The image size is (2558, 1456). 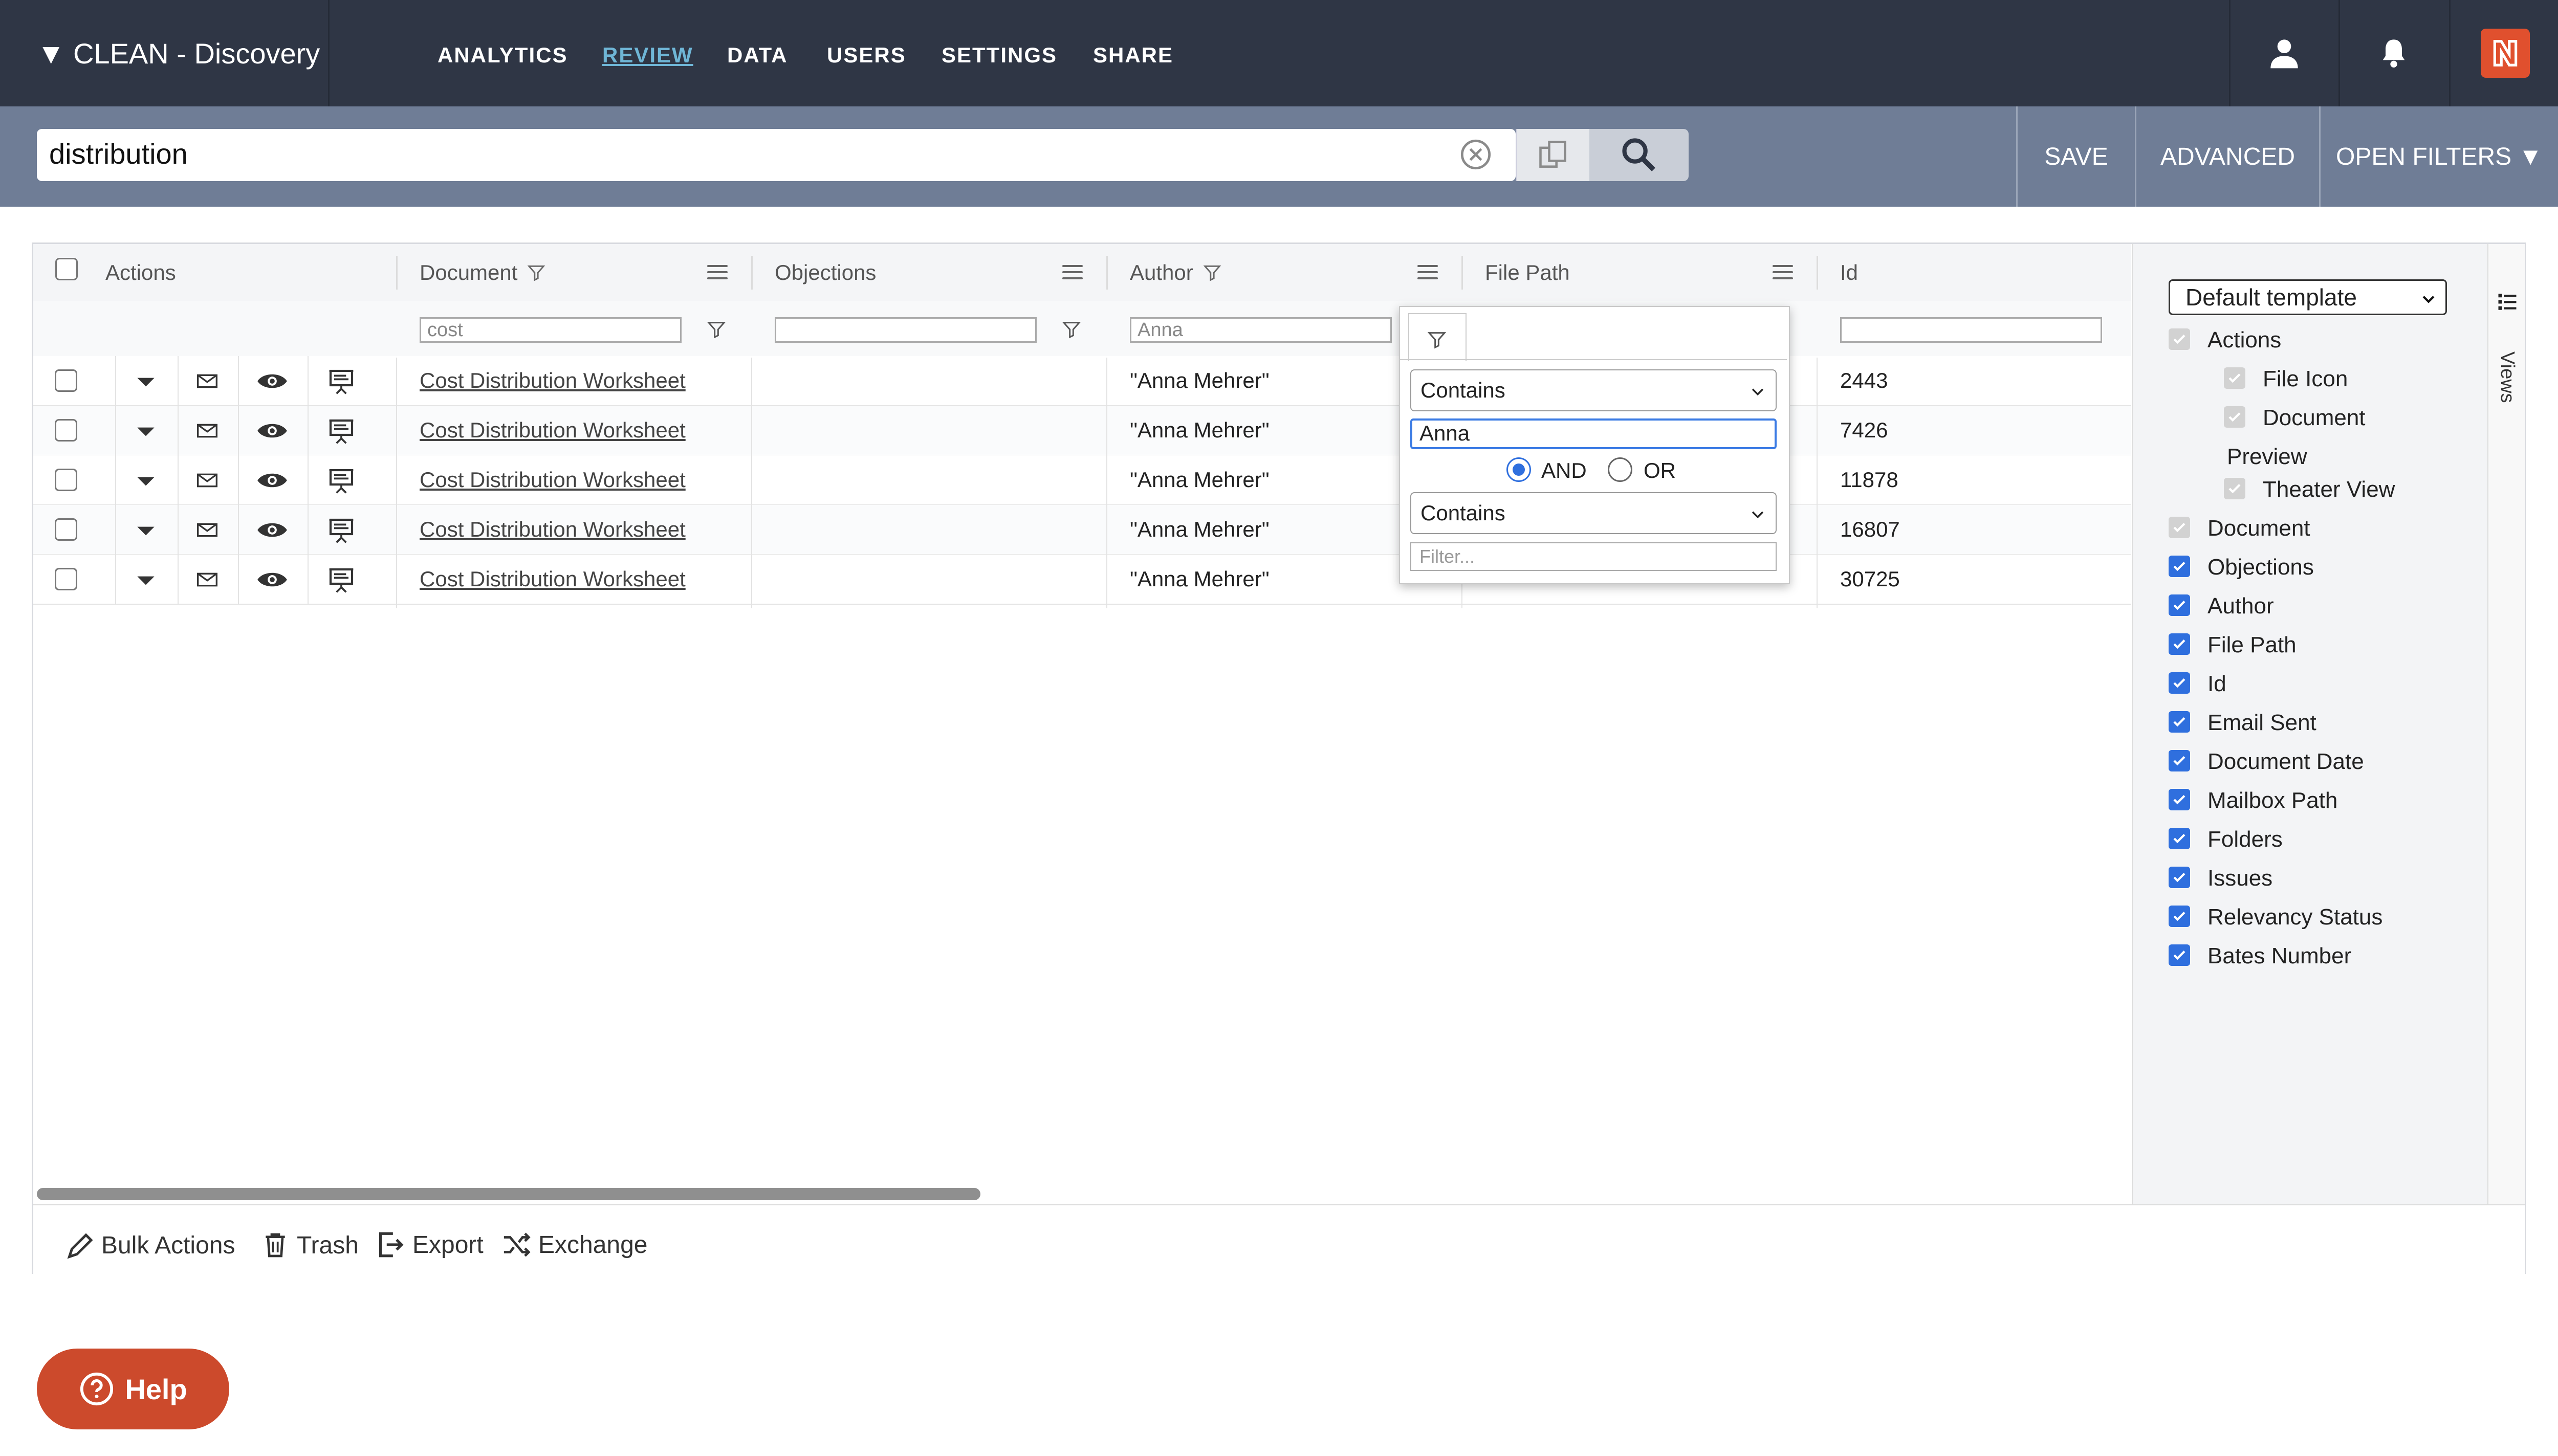 I want to click on column-header-file-path: File Path, so click(x=1527, y=272).